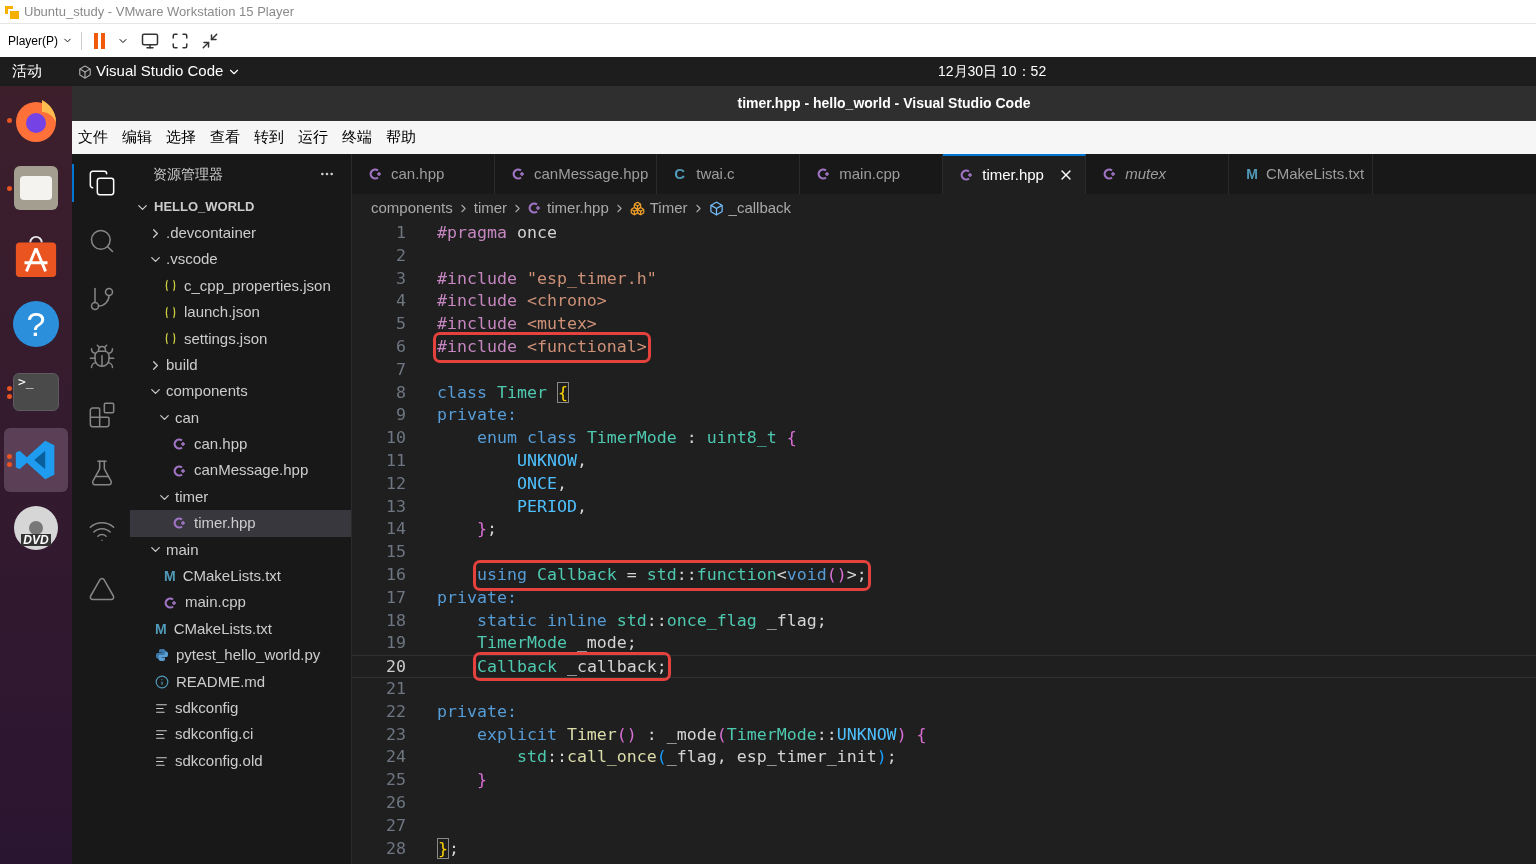 The height and width of the screenshot is (864, 1536). I want to click on tree-folder: can, so click(240, 418).